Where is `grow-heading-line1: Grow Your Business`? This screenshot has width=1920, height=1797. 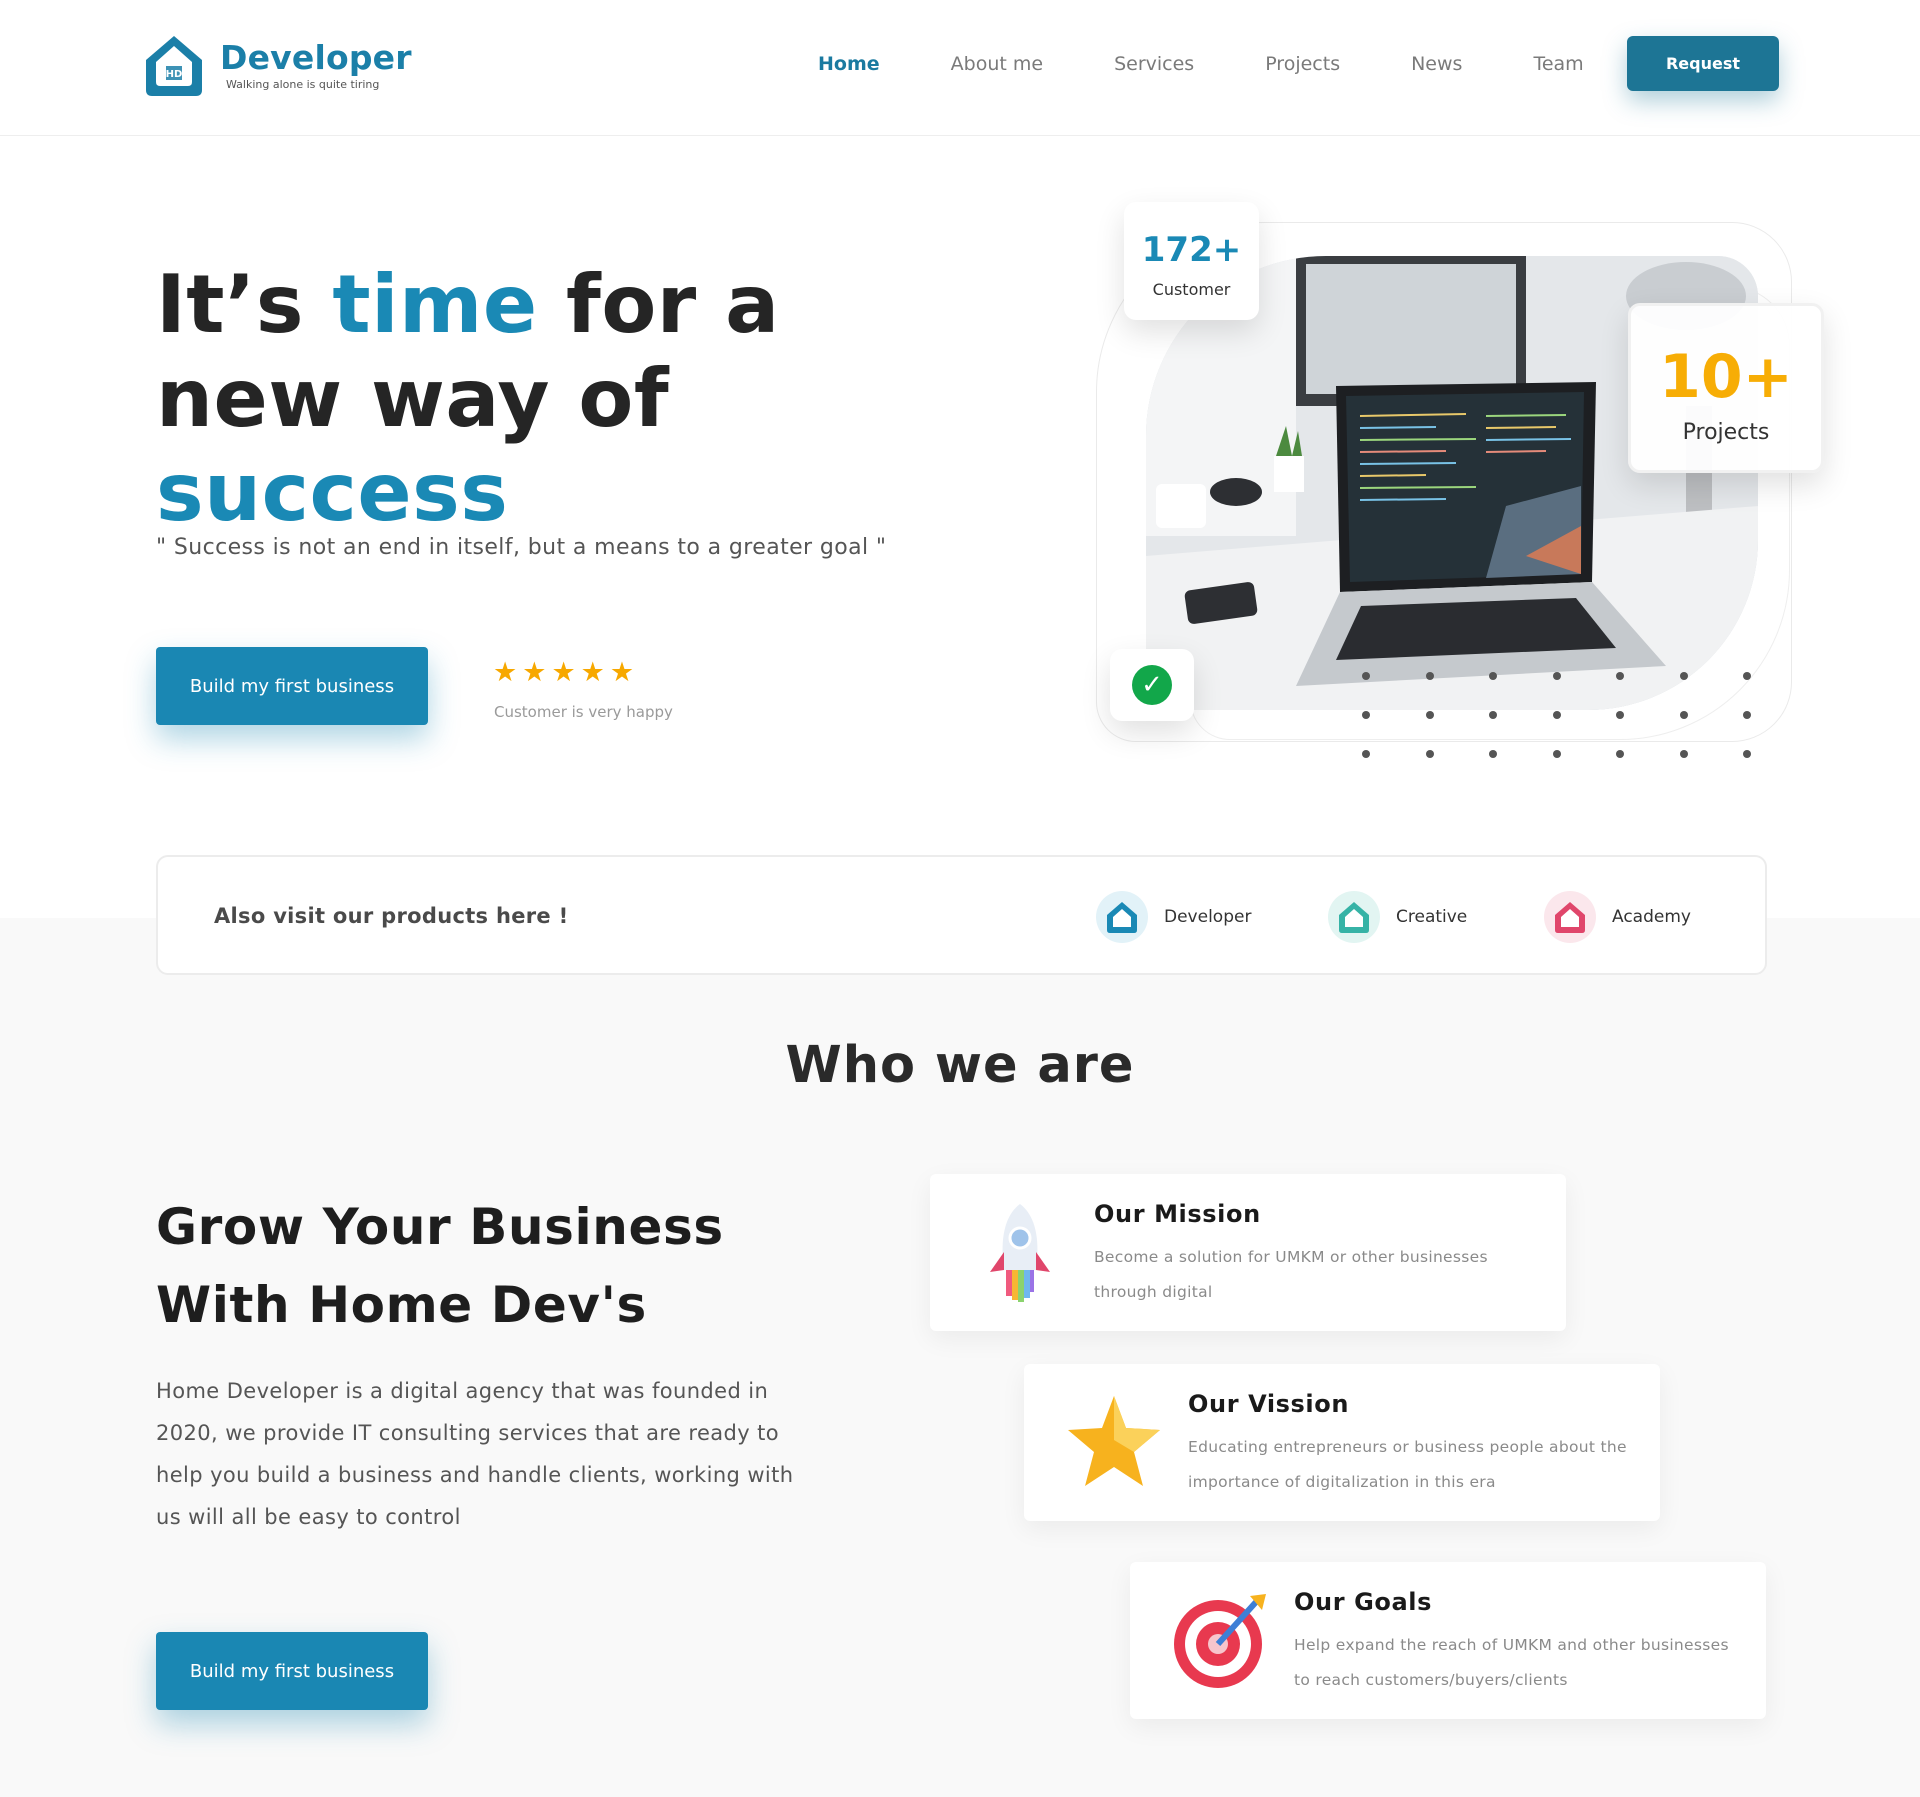
grow-heading-line1: Grow Your Business is located at coordinates (440, 1227).